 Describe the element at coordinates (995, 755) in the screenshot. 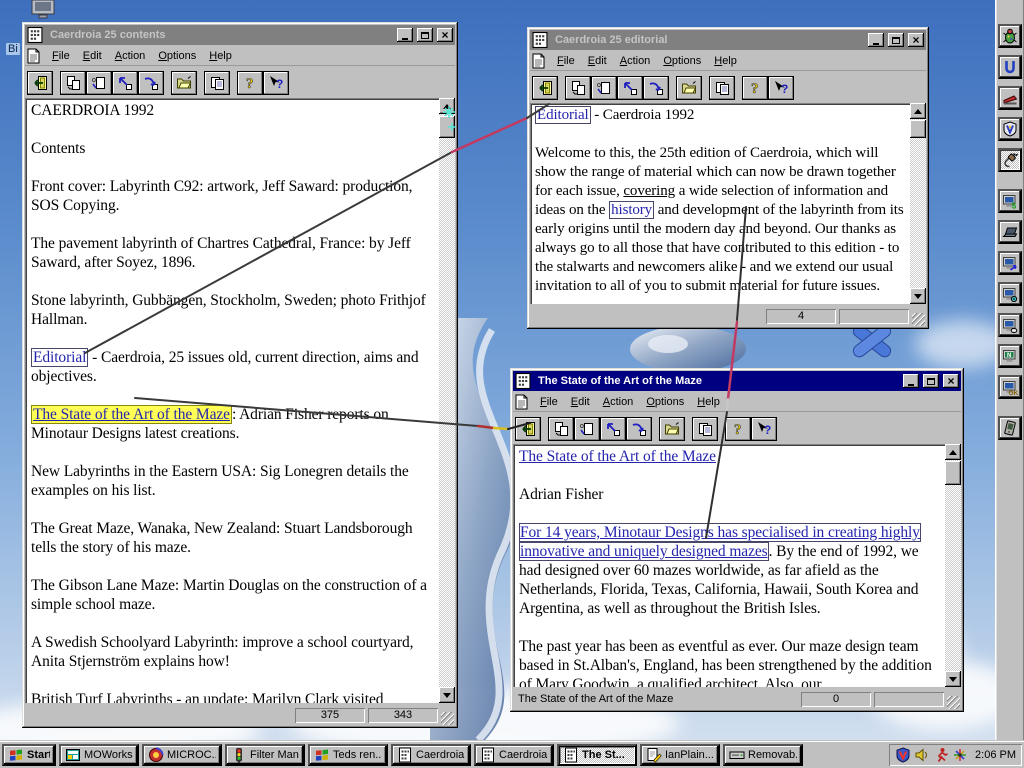

I see `taskbar-clock: 2:06 PM` at that location.